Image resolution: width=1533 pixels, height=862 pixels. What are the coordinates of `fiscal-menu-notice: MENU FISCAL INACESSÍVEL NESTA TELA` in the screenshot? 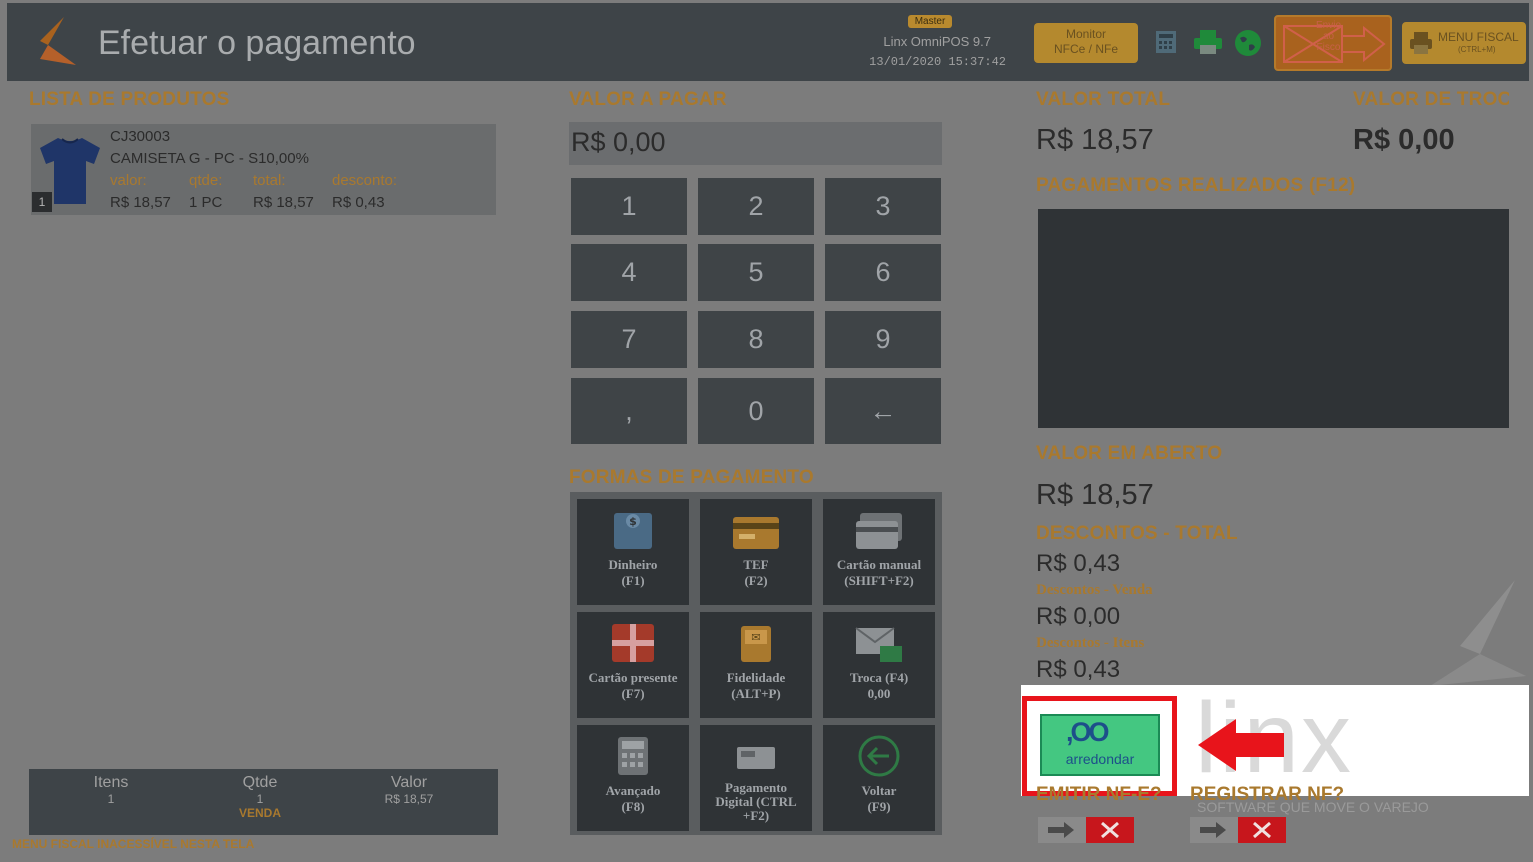 It's located at (133, 844).